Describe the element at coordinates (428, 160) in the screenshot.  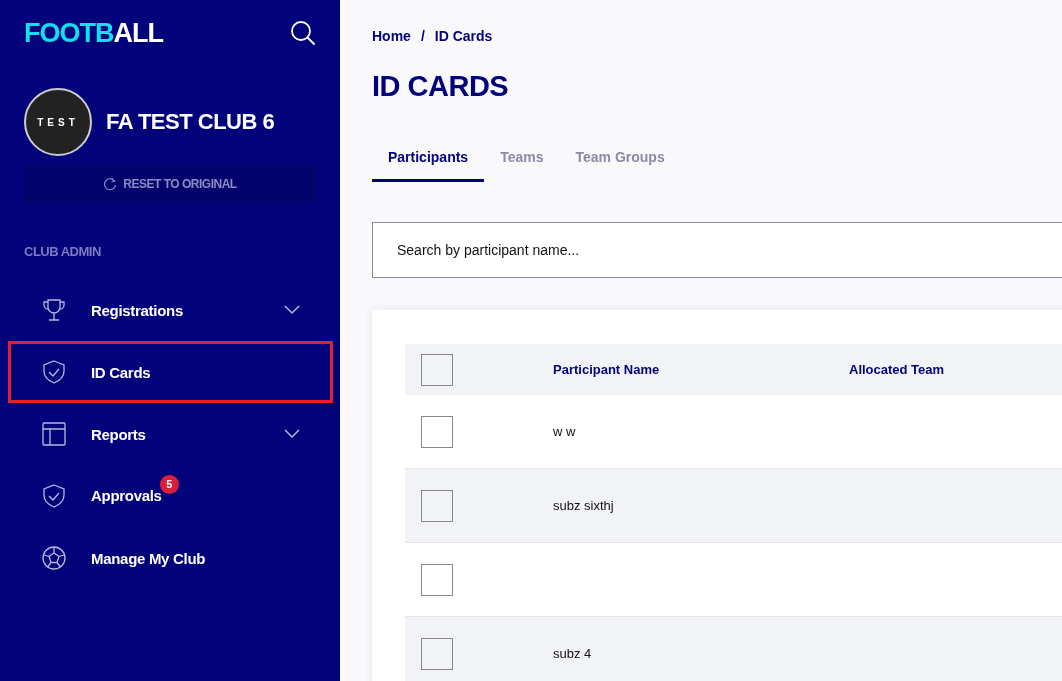
I see `tab: Participants` at that location.